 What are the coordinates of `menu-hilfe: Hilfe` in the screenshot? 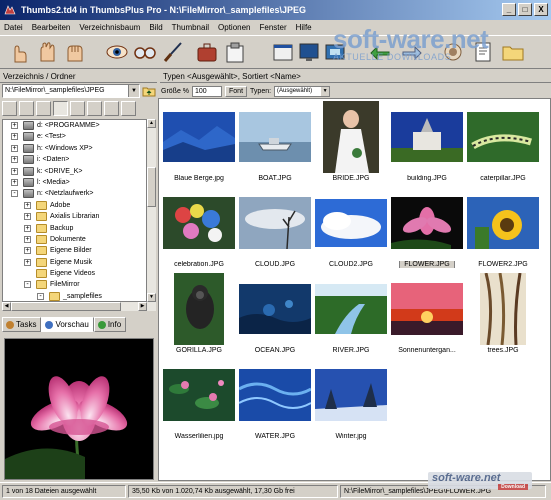 It's located at (304, 27).